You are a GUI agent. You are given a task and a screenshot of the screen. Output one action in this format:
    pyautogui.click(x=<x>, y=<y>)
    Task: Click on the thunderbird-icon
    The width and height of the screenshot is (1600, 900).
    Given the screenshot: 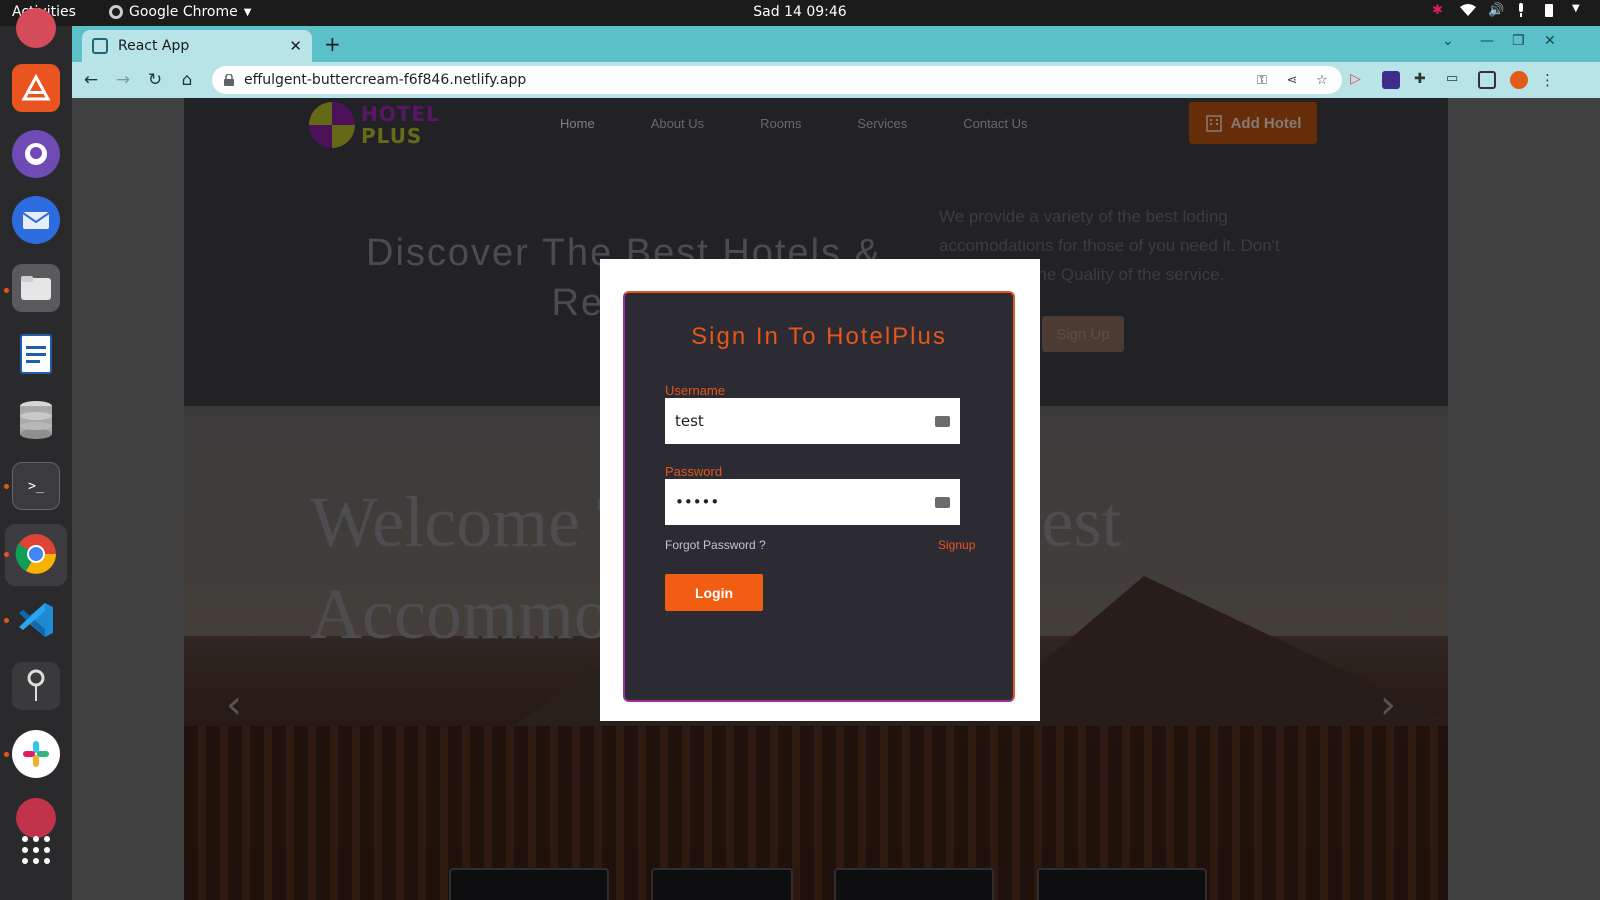 What is the action you would take?
    pyautogui.click(x=36, y=220)
    